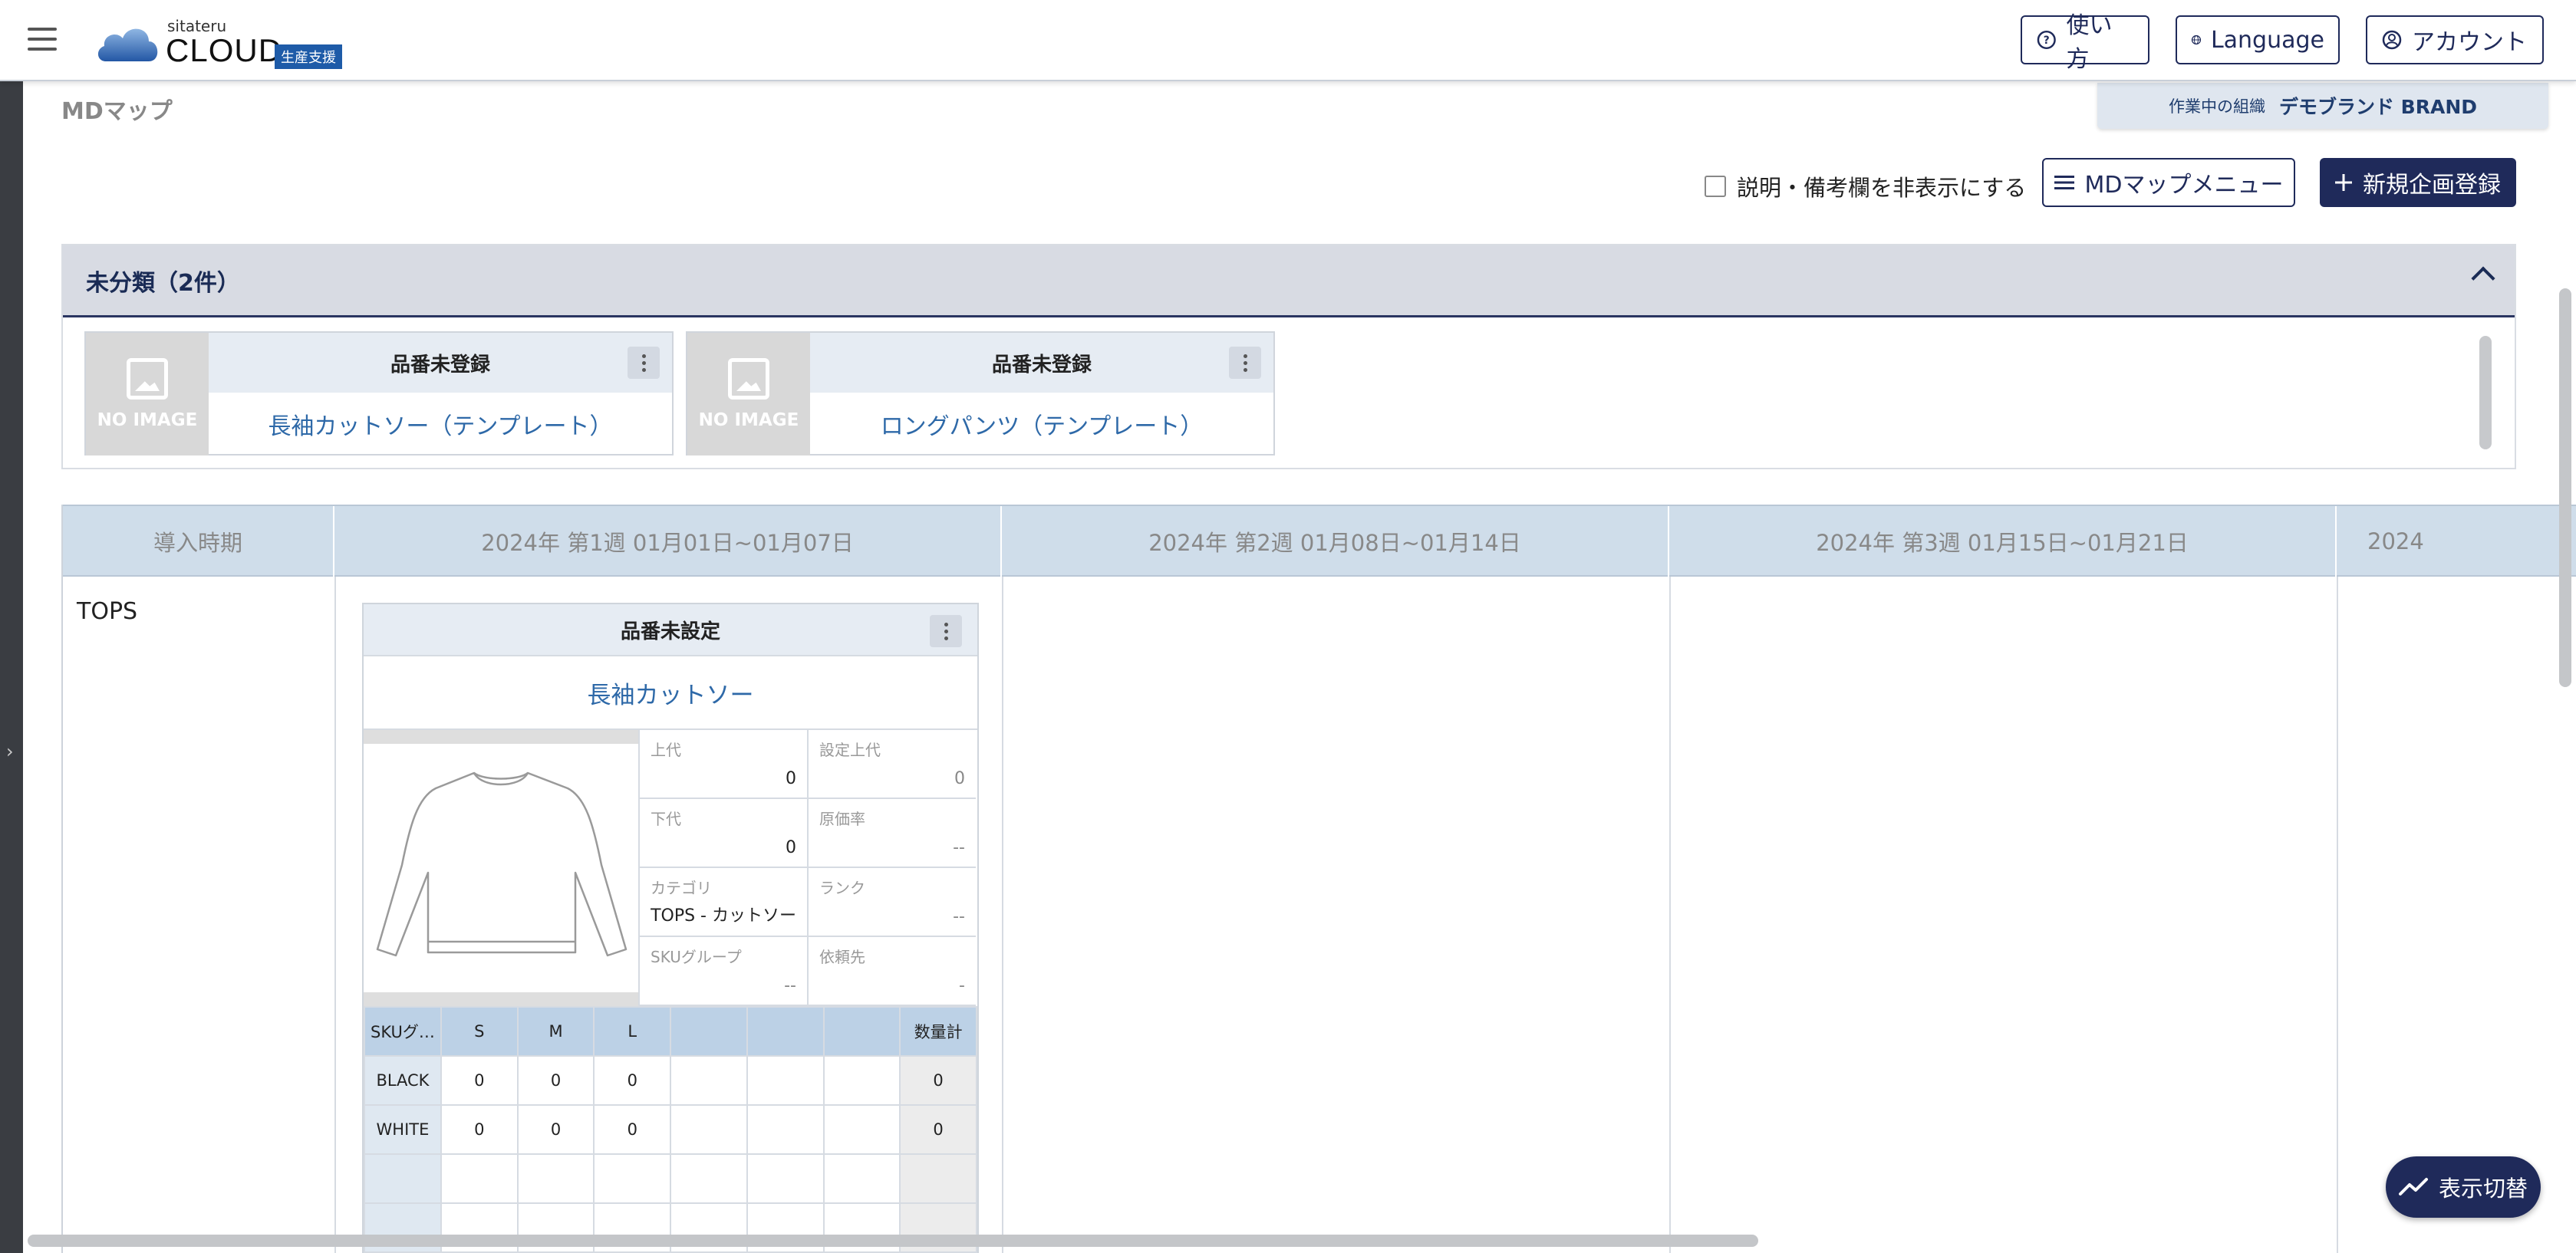  Describe the element at coordinates (2483, 278) in the screenshot. I see `chevron-up-icon` at that location.